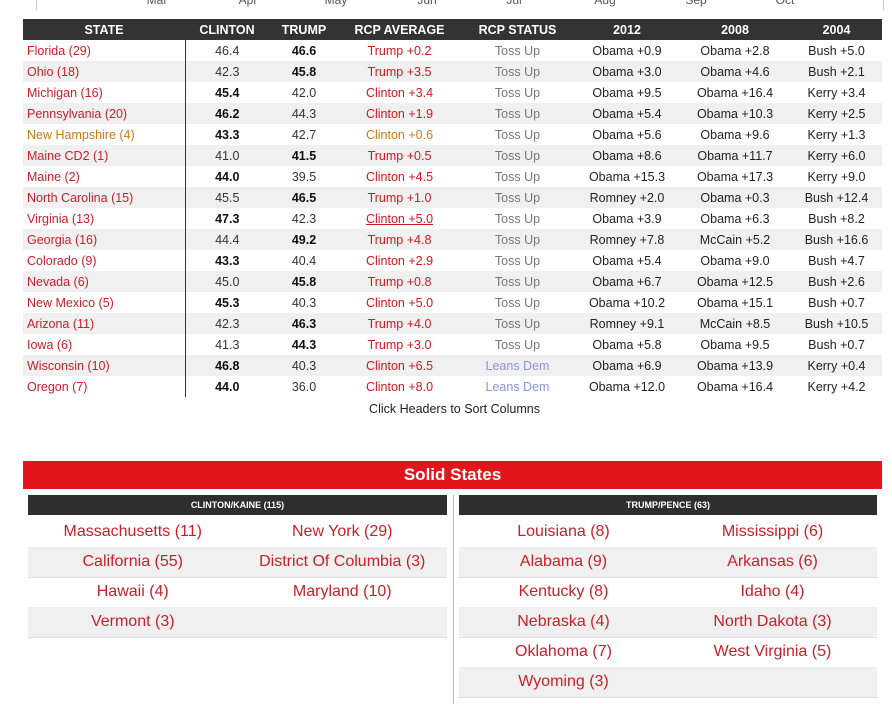 The height and width of the screenshot is (704, 892). Describe the element at coordinates (104, 218) in the screenshot. I see `state-link: Virginia (13)` at that location.